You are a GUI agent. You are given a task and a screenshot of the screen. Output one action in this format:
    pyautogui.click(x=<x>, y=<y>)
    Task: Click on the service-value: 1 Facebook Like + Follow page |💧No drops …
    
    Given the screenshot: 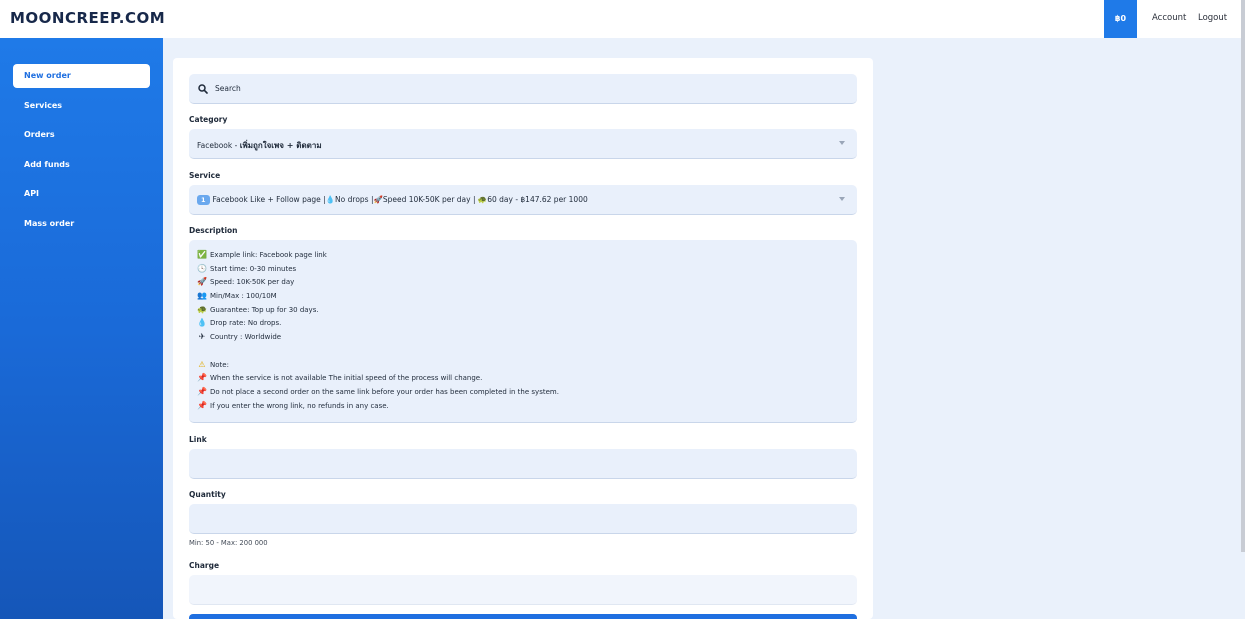 What is the action you would take?
    pyautogui.click(x=392, y=200)
    